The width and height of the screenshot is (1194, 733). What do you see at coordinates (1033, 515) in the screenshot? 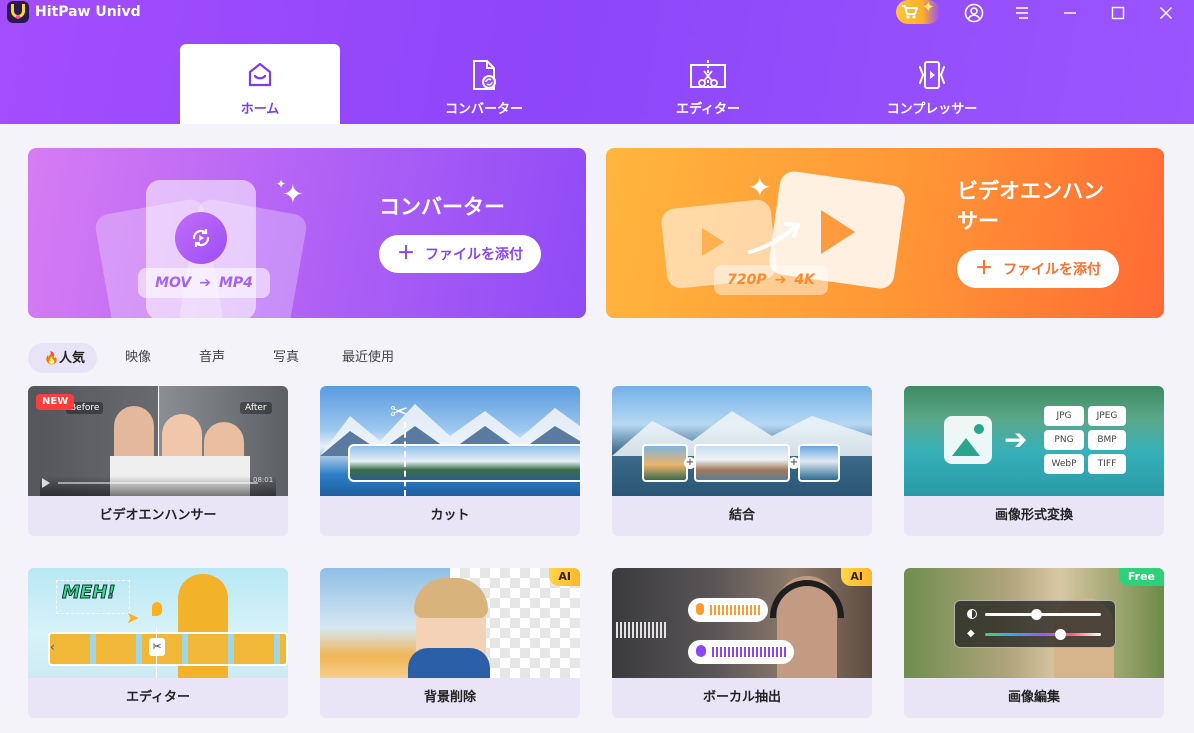
I see `tool-label: 画像形式変換` at bounding box center [1033, 515].